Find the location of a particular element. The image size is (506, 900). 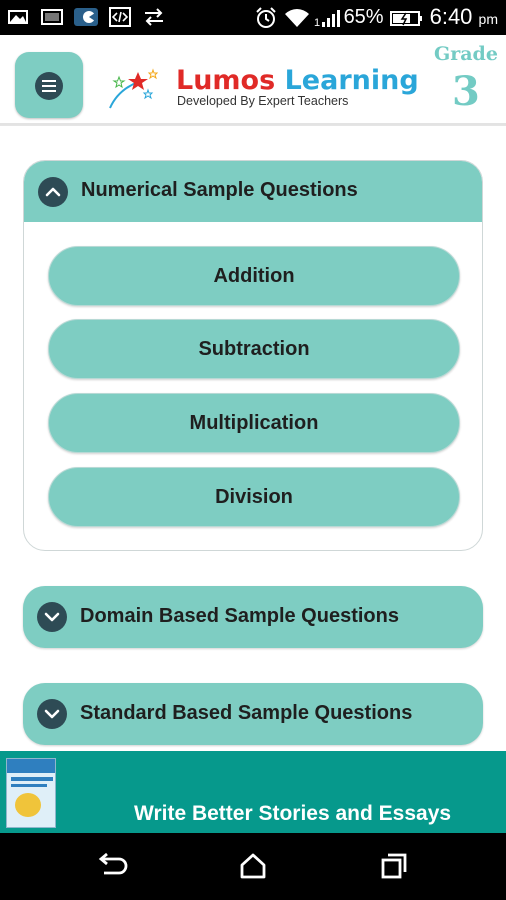

accordion-header-numerical: Numerical Sample Questions is located at coordinates (253, 191).